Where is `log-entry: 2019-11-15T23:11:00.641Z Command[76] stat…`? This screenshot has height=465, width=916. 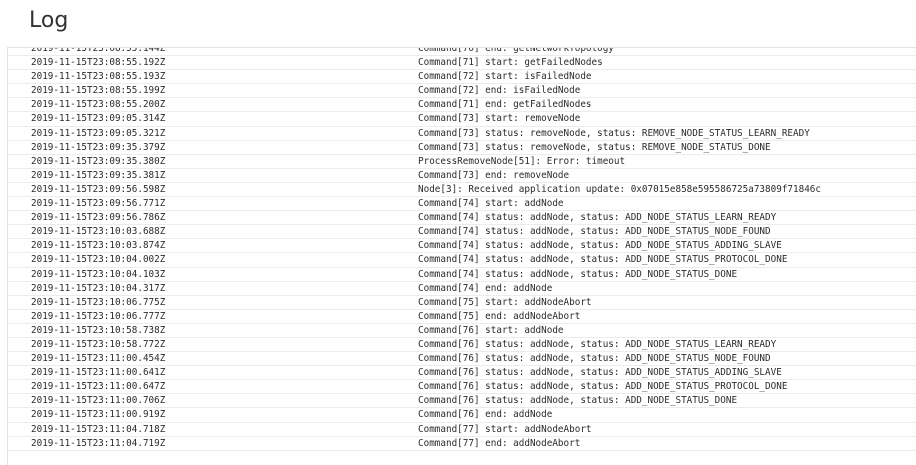
log-entry: 2019-11-15T23:11:00.641Z Command[76] stat… is located at coordinates (462, 373).